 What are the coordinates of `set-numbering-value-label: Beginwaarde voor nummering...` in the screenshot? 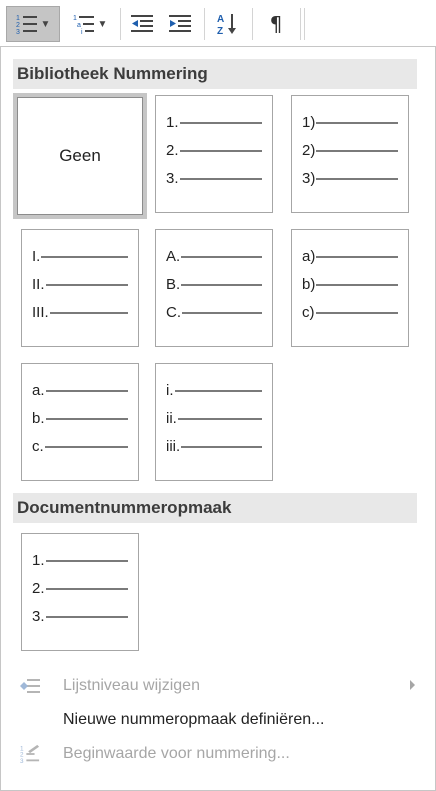 It's located at (176, 753).